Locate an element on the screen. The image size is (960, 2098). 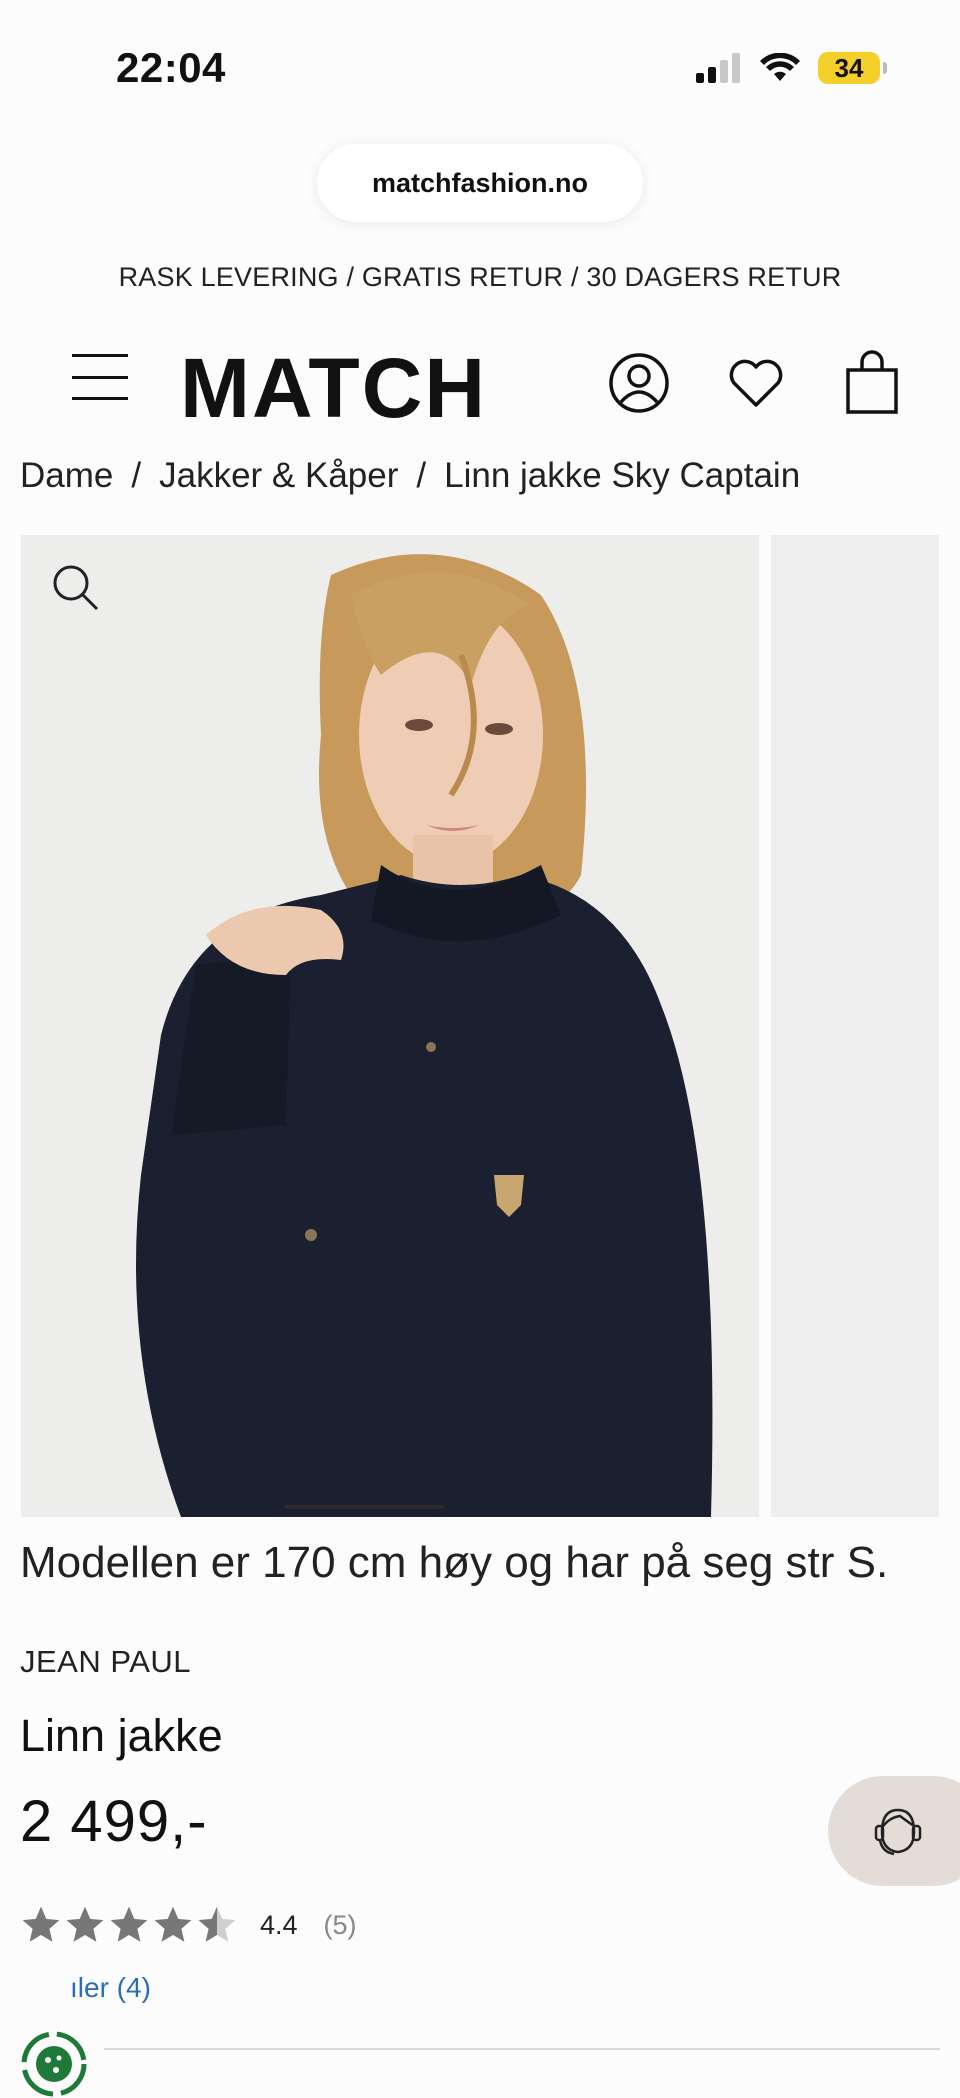
status-time: 22:04 is located at coordinates (171, 67).